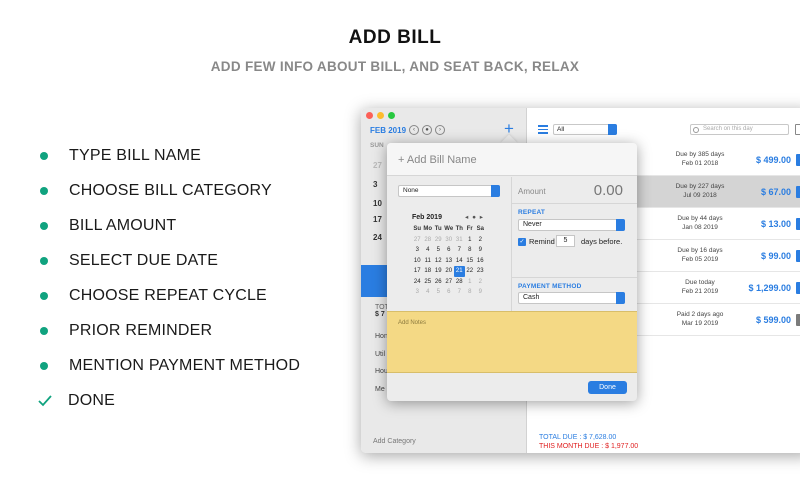  I want to click on calendar-day: 11, so click(428, 261).